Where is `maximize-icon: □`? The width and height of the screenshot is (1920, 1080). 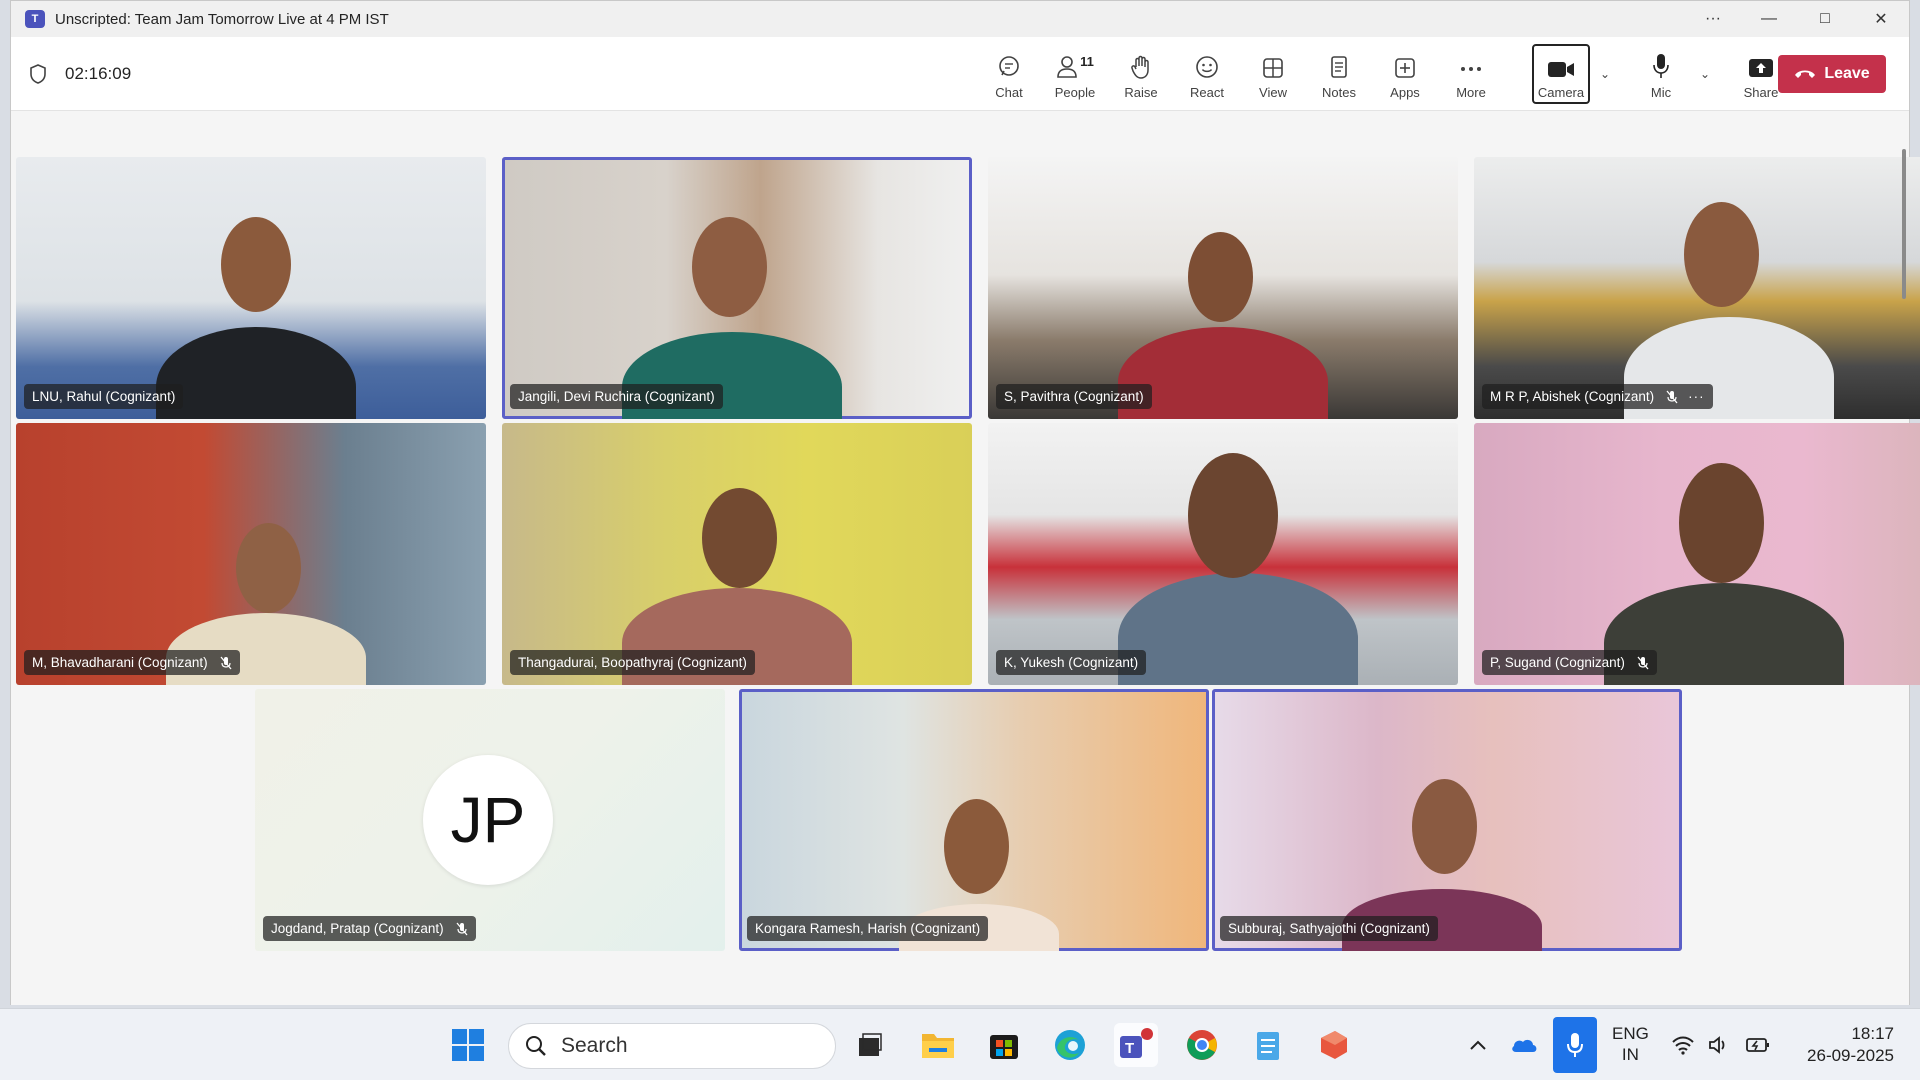 maximize-icon: □ is located at coordinates (1825, 19).